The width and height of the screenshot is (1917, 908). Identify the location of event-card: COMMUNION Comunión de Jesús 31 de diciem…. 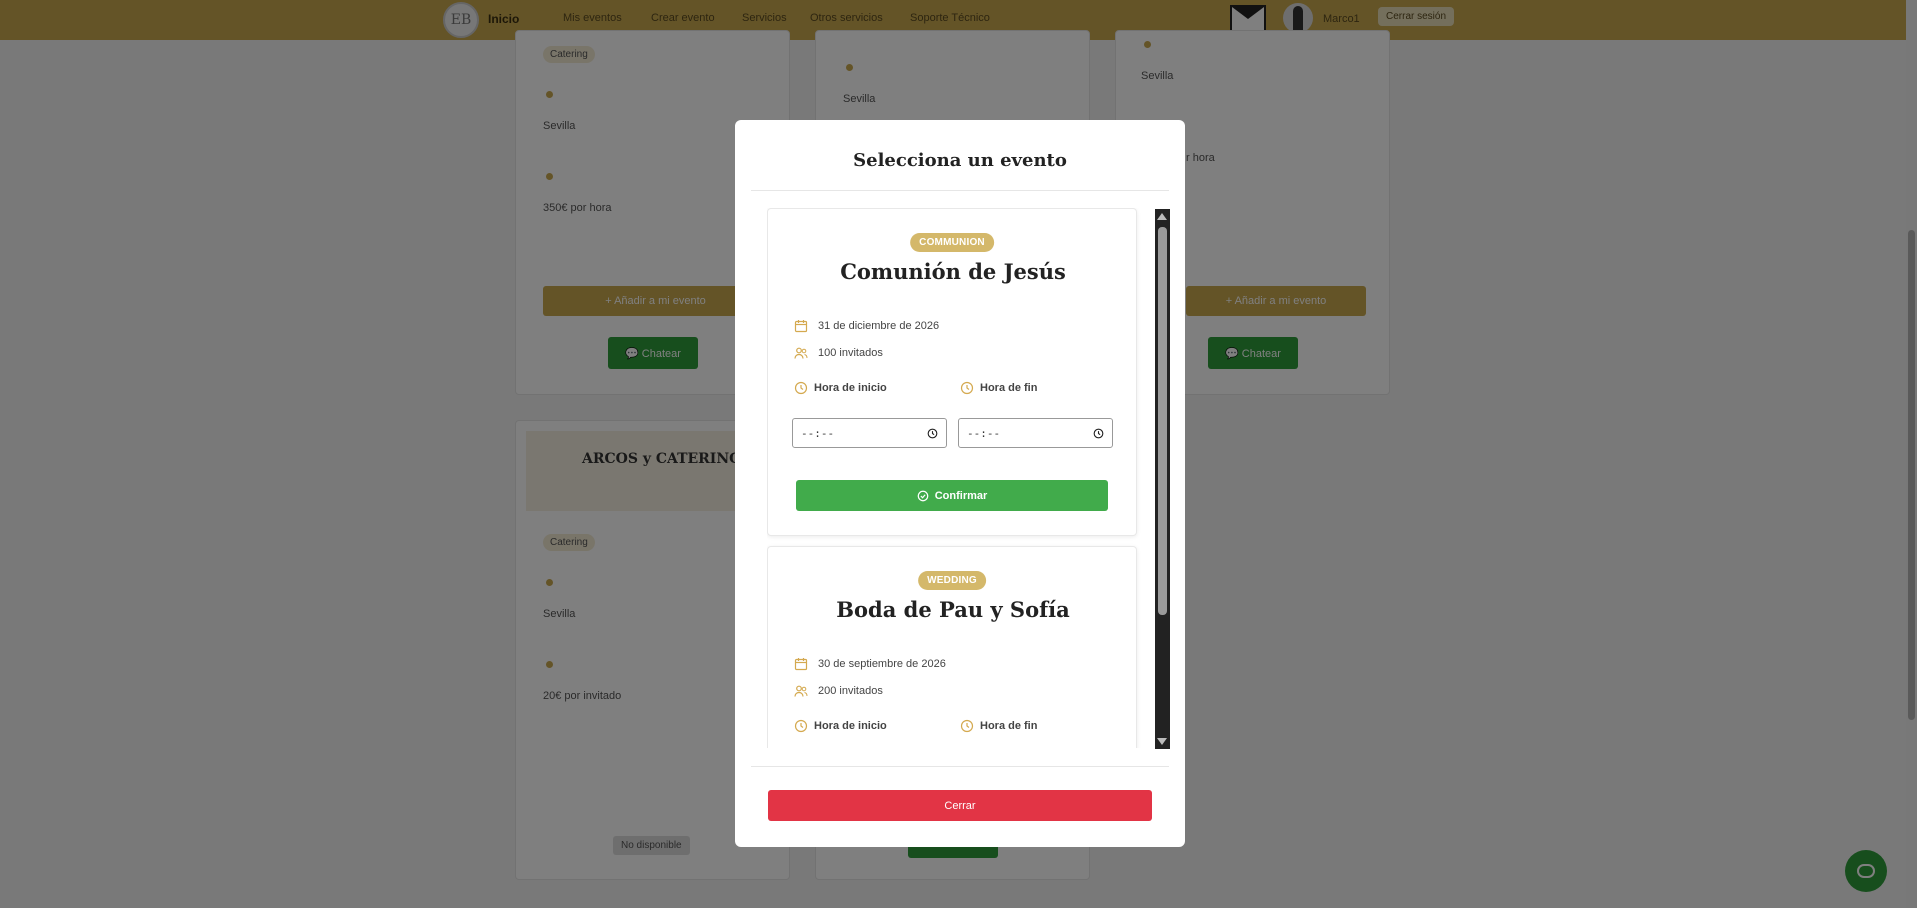
(952, 372).